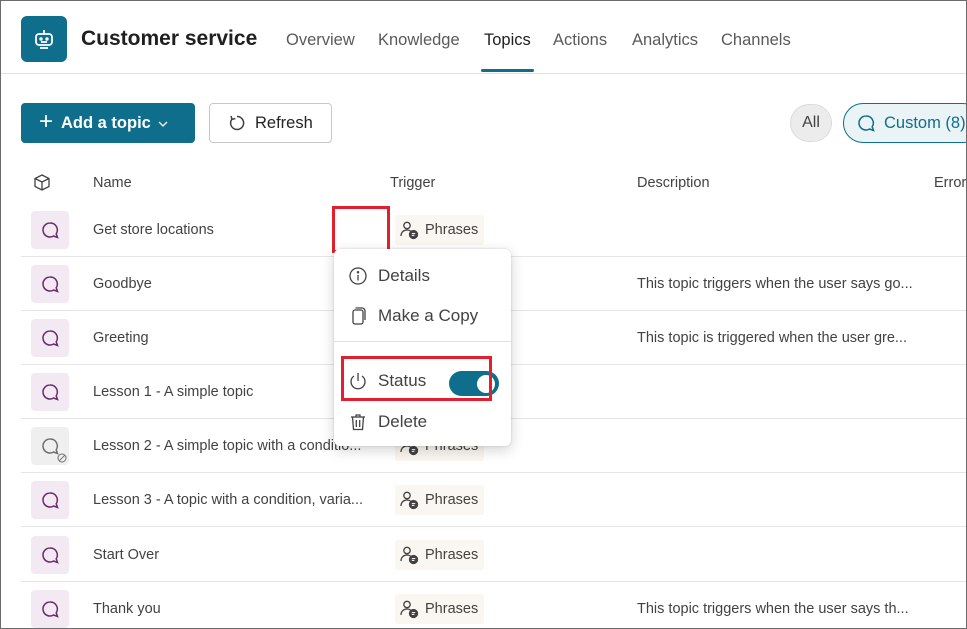  Describe the element at coordinates (580, 40) in the screenshot. I see `tab-actions: Actions` at that location.